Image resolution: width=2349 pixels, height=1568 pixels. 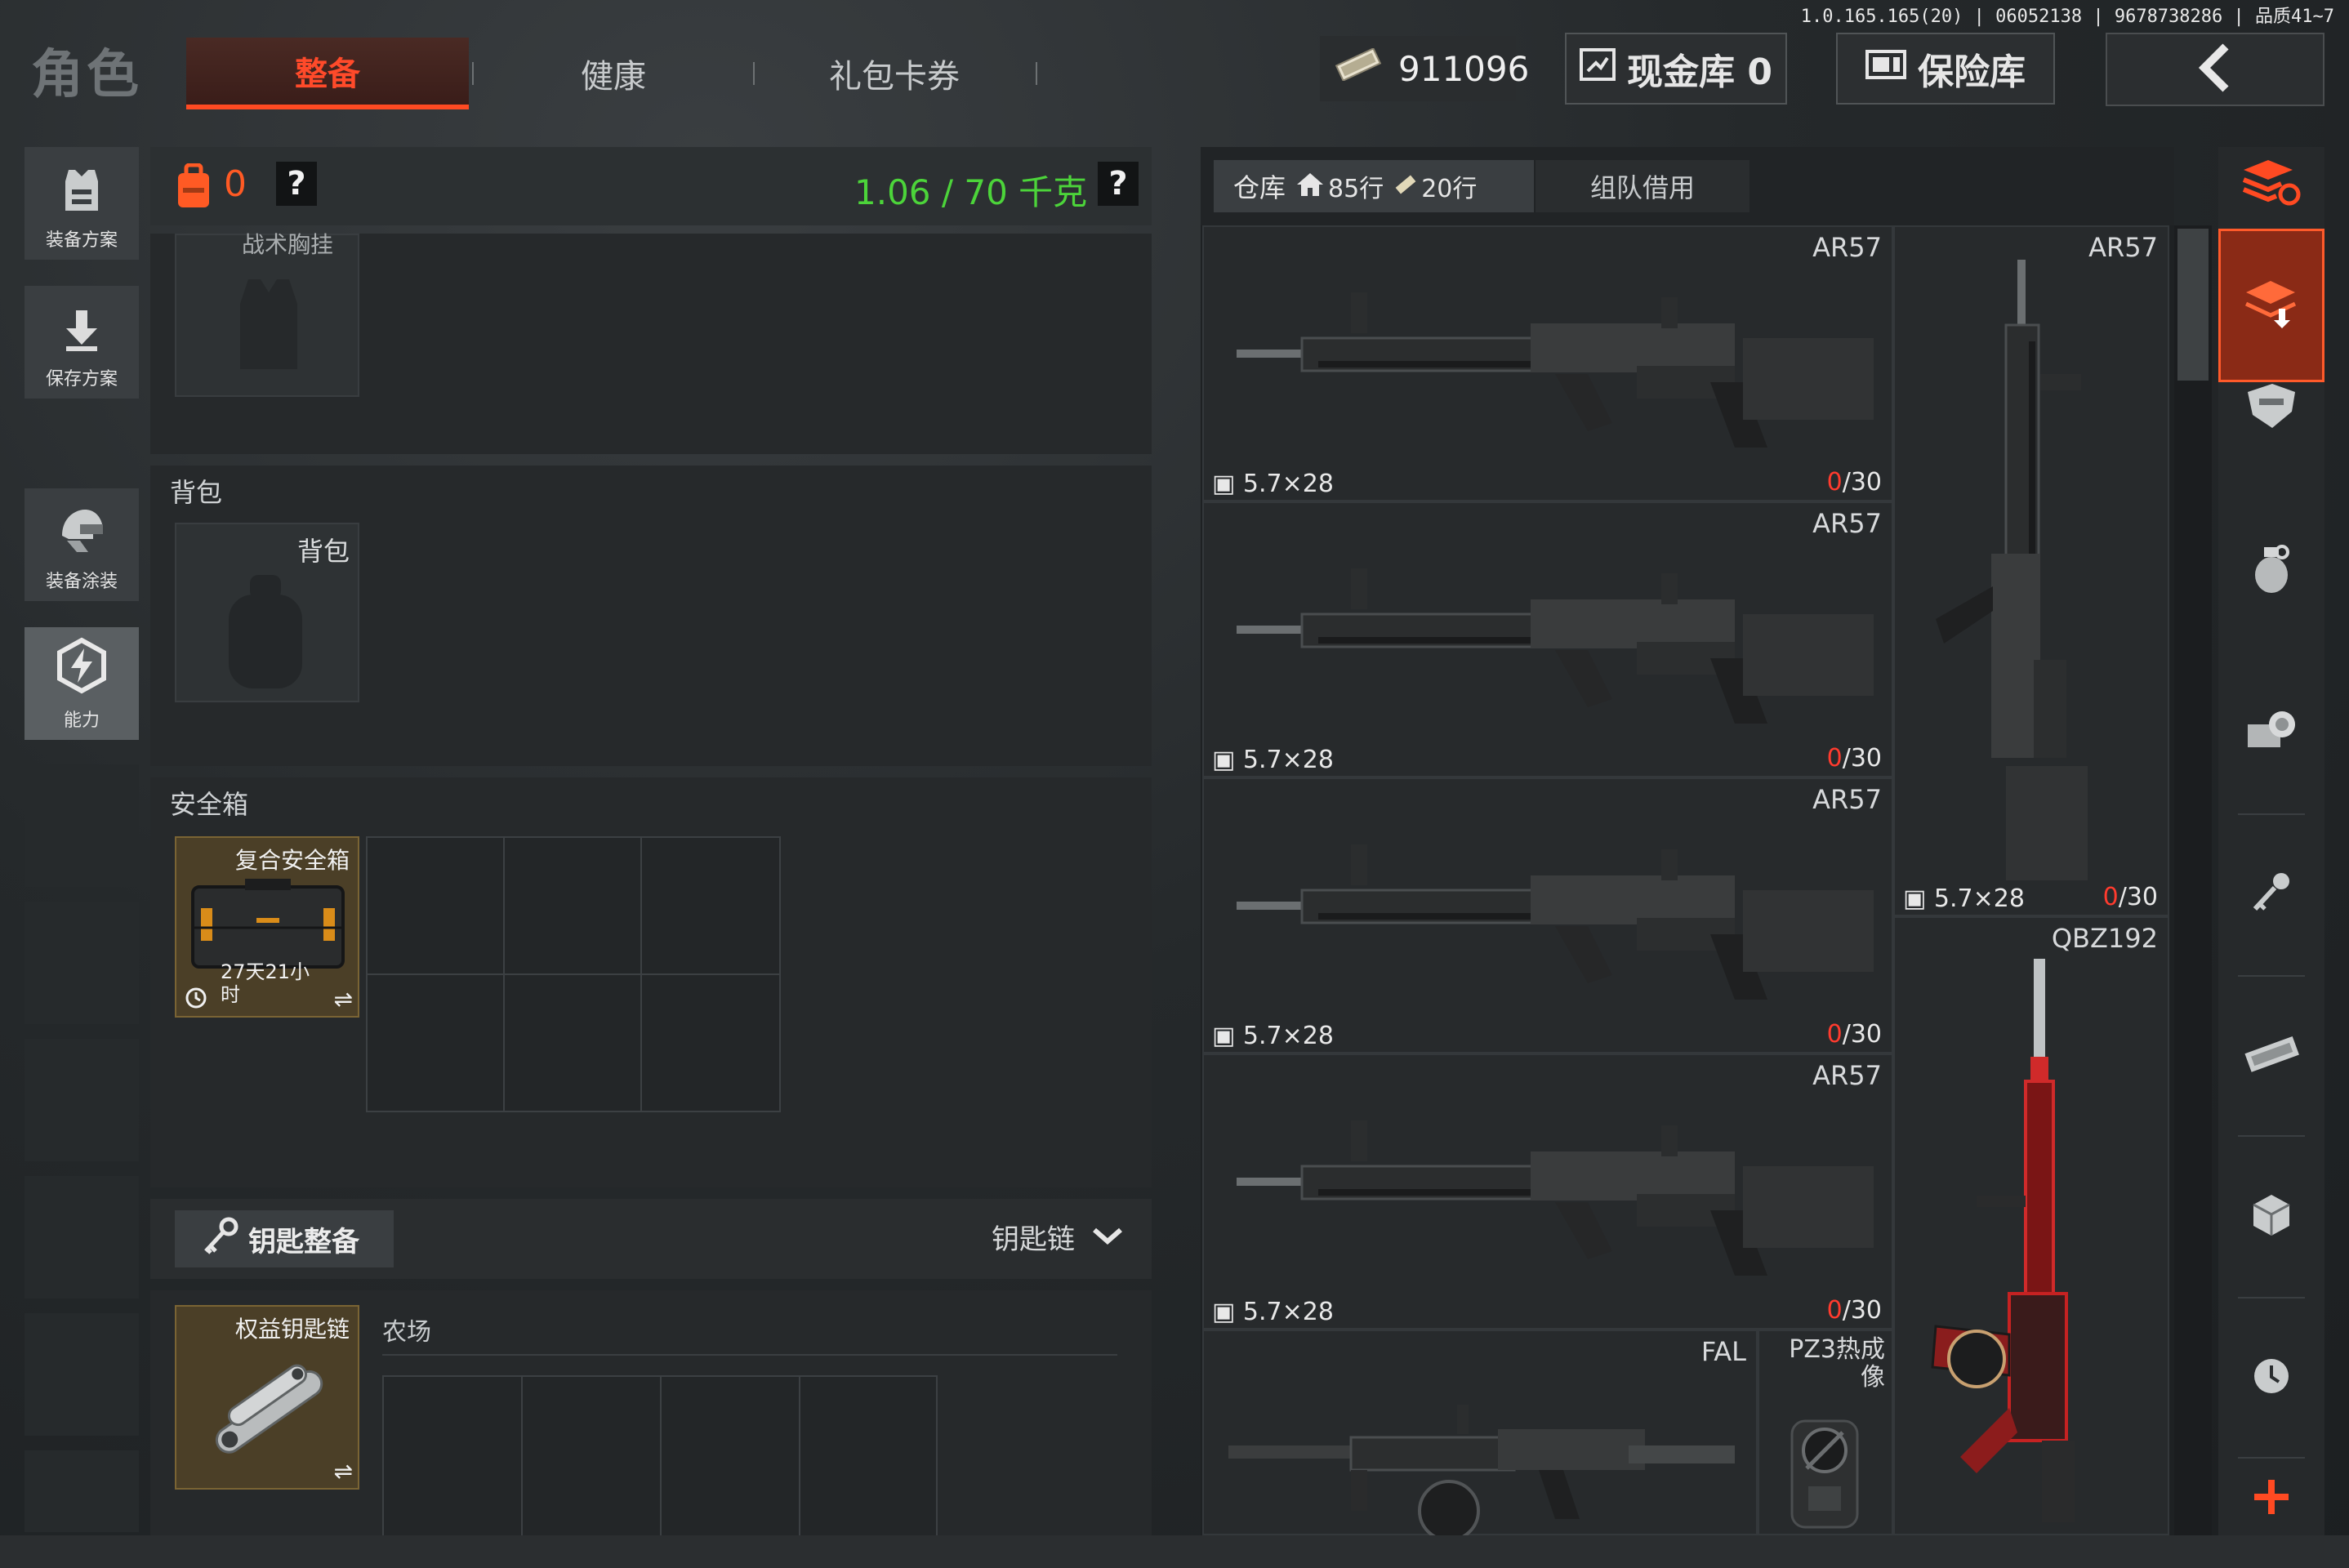 I want to click on chevron-left-icon, so click(x=2215, y=69).